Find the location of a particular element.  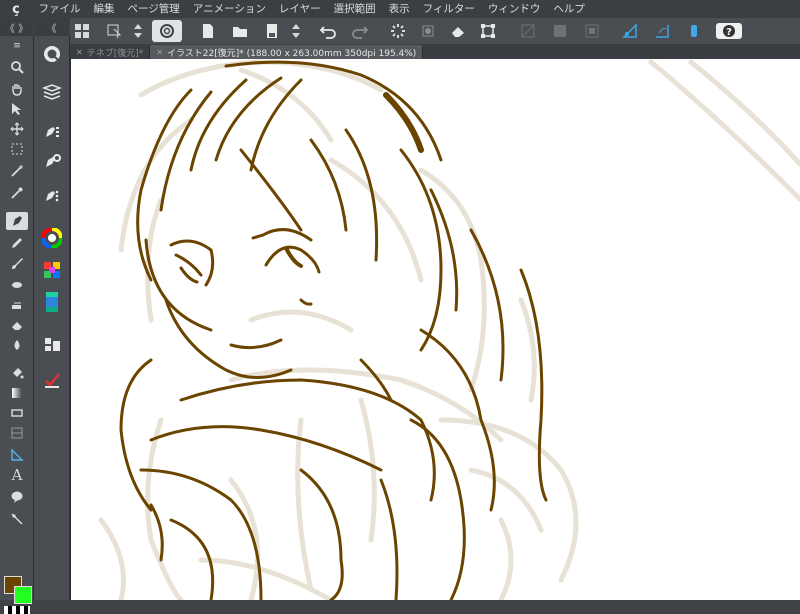

special-ruler-snap-button is located at coordinates (662, 31).